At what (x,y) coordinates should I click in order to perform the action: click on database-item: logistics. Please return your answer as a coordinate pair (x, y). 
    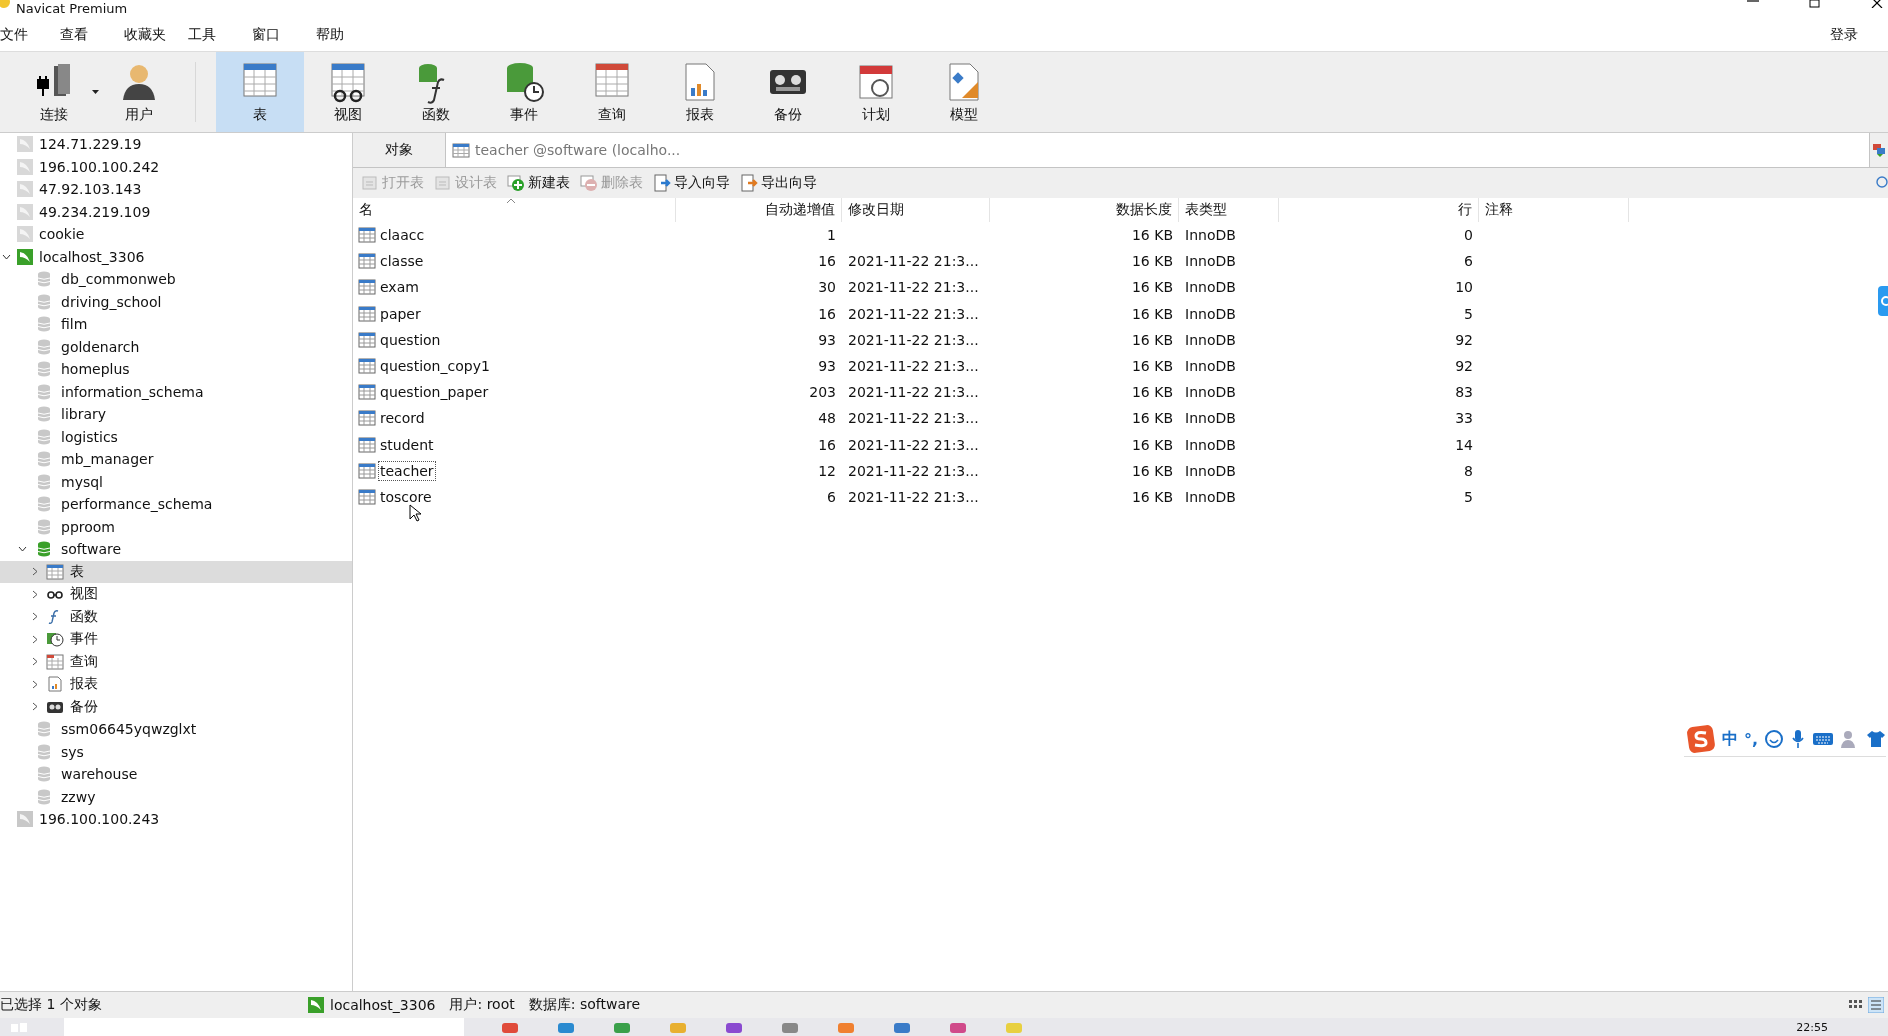
    Looking at the image, I should click on (176, 436).